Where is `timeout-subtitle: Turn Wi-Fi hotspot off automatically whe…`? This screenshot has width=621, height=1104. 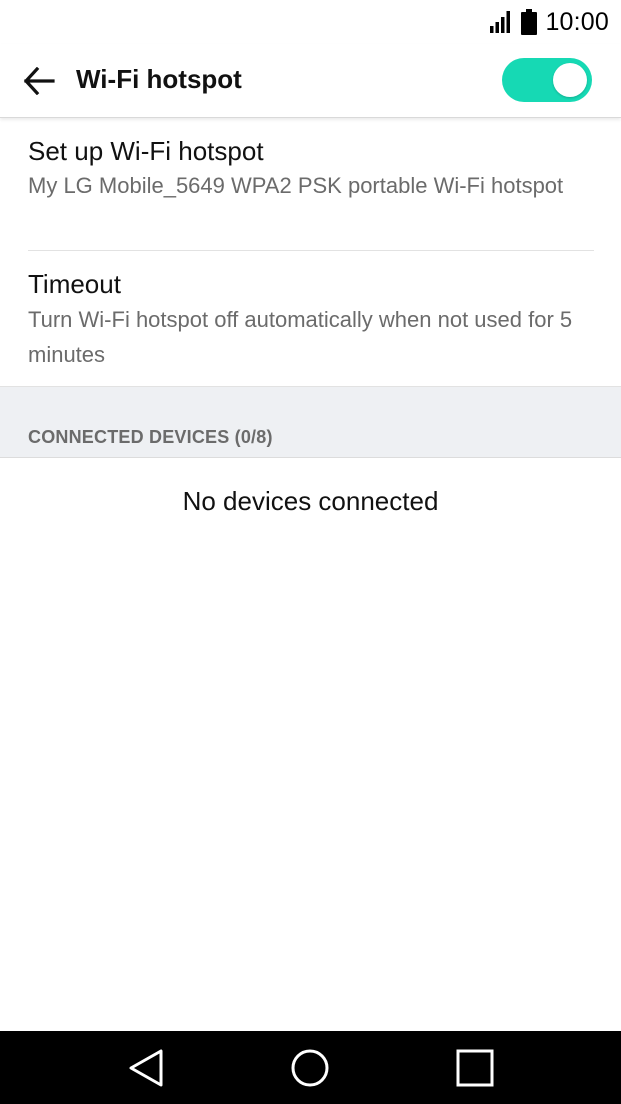 timeout-subtitle: Turn Wi-Fi hotspot off automatically whe… is located at coordinates (300, 337).